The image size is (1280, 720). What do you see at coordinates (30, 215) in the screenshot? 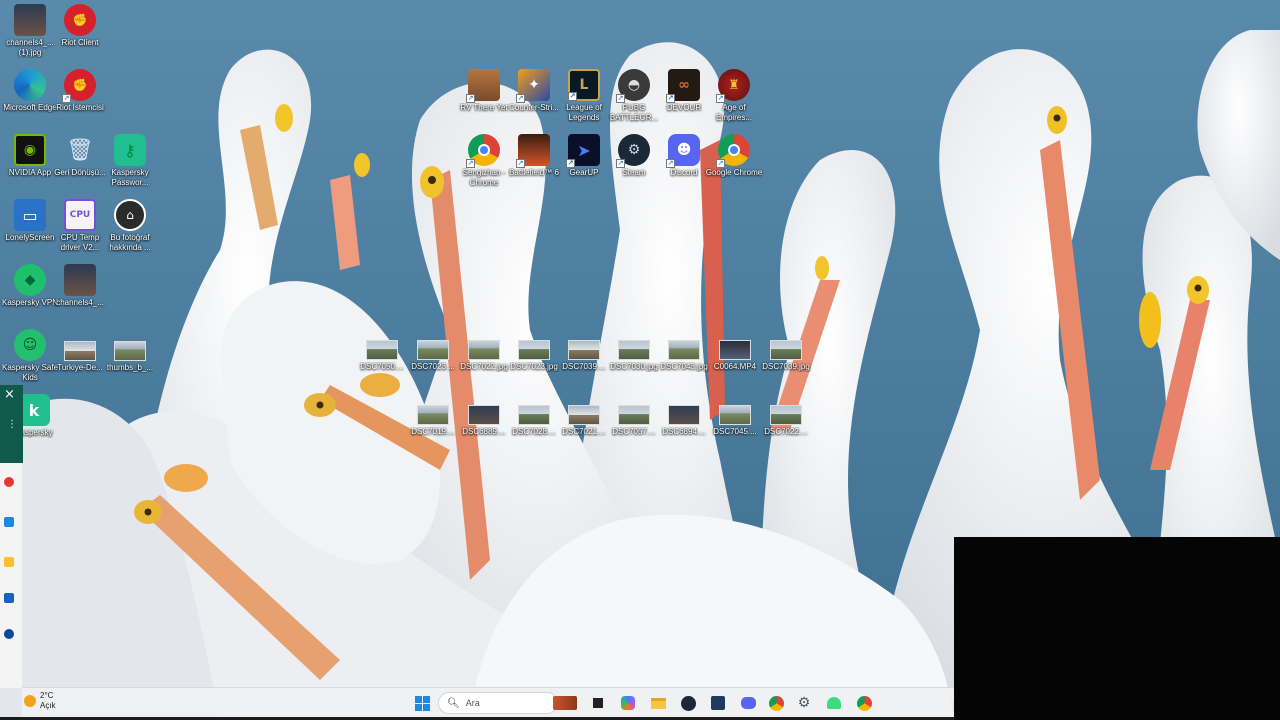
I see `monitor-icon: ▭` at bounding box center [30, 215].